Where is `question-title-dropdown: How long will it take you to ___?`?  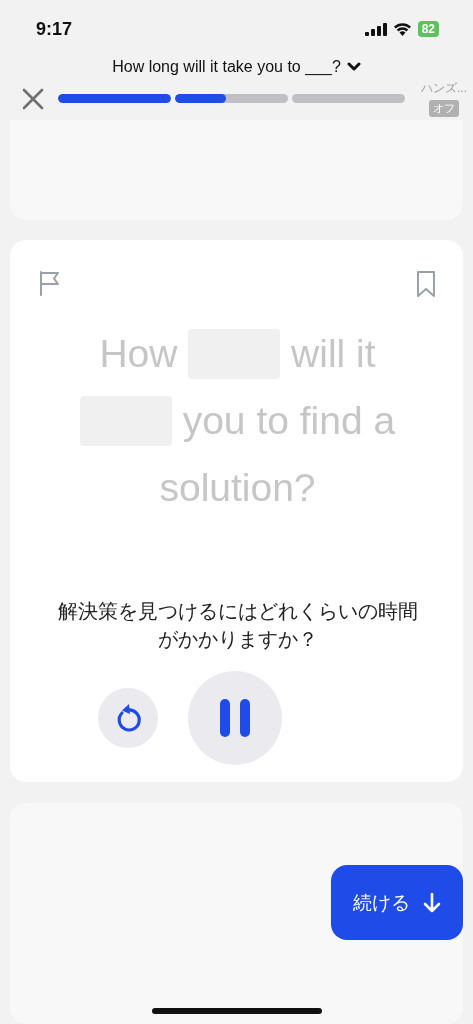
question-title-dropdown: How long will it take you to ___? is located at coordinates (236, 67).